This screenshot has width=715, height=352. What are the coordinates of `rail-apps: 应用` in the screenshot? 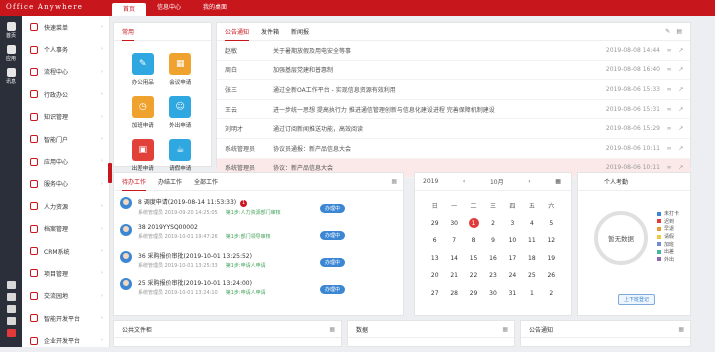 It's located at (11, 53).